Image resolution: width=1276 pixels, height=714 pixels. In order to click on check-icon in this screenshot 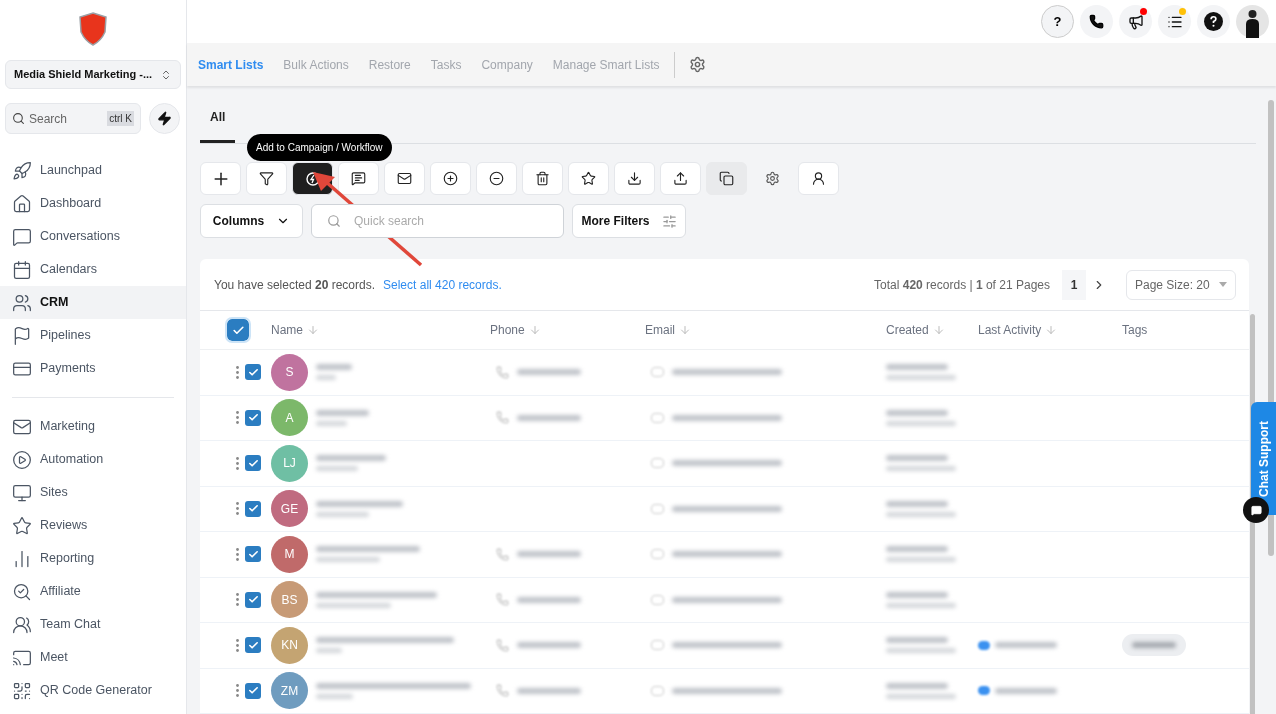, I will do `click(238, 330)`.